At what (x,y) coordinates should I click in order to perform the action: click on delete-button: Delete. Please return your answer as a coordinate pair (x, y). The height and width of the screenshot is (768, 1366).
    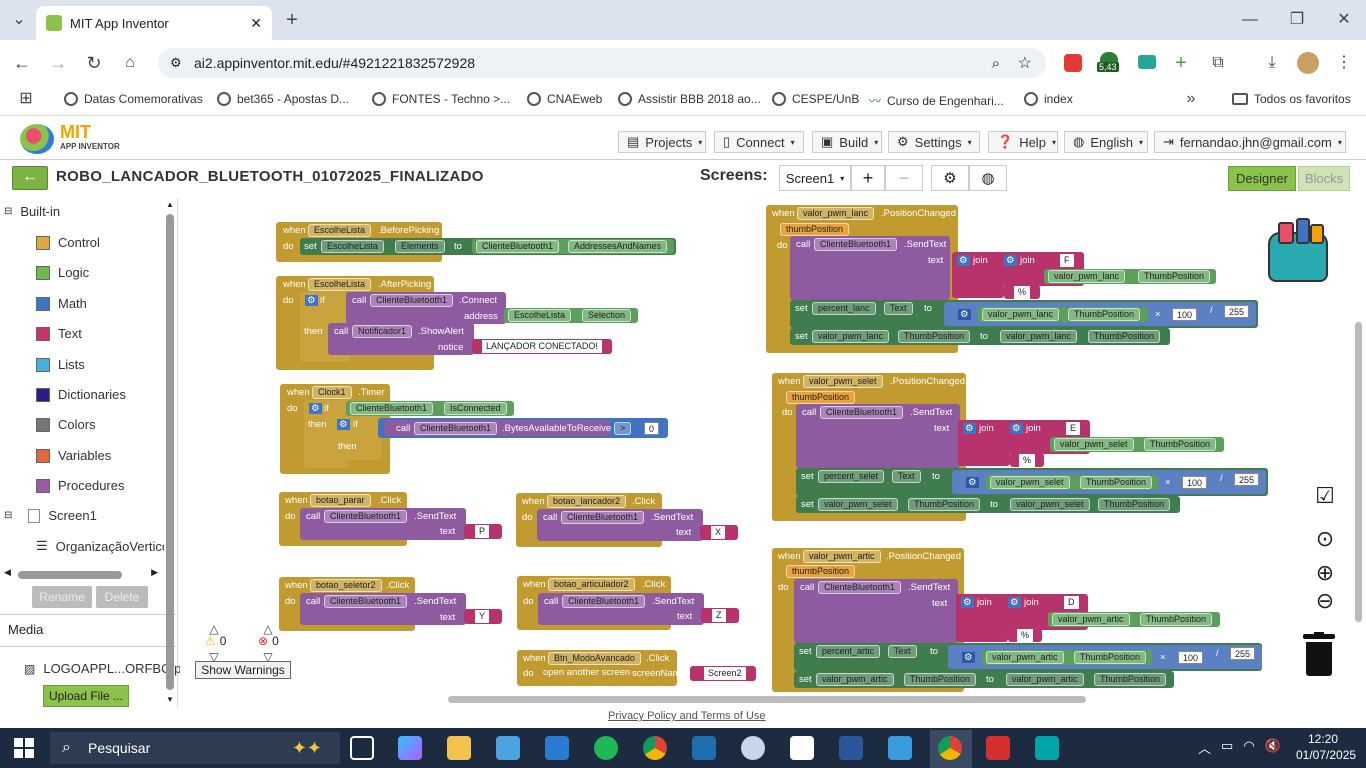
    Looking at the image, I should click on (122, 597).